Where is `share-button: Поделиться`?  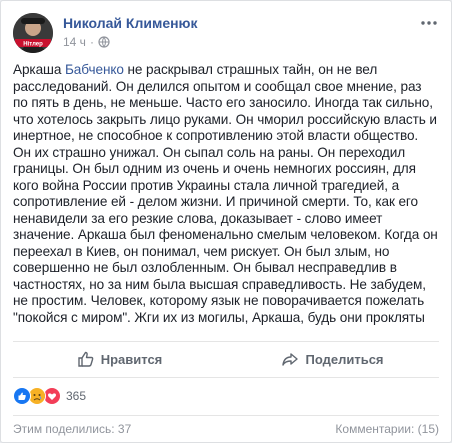 share-button: Поделиться is located at coordinates (332, 359).